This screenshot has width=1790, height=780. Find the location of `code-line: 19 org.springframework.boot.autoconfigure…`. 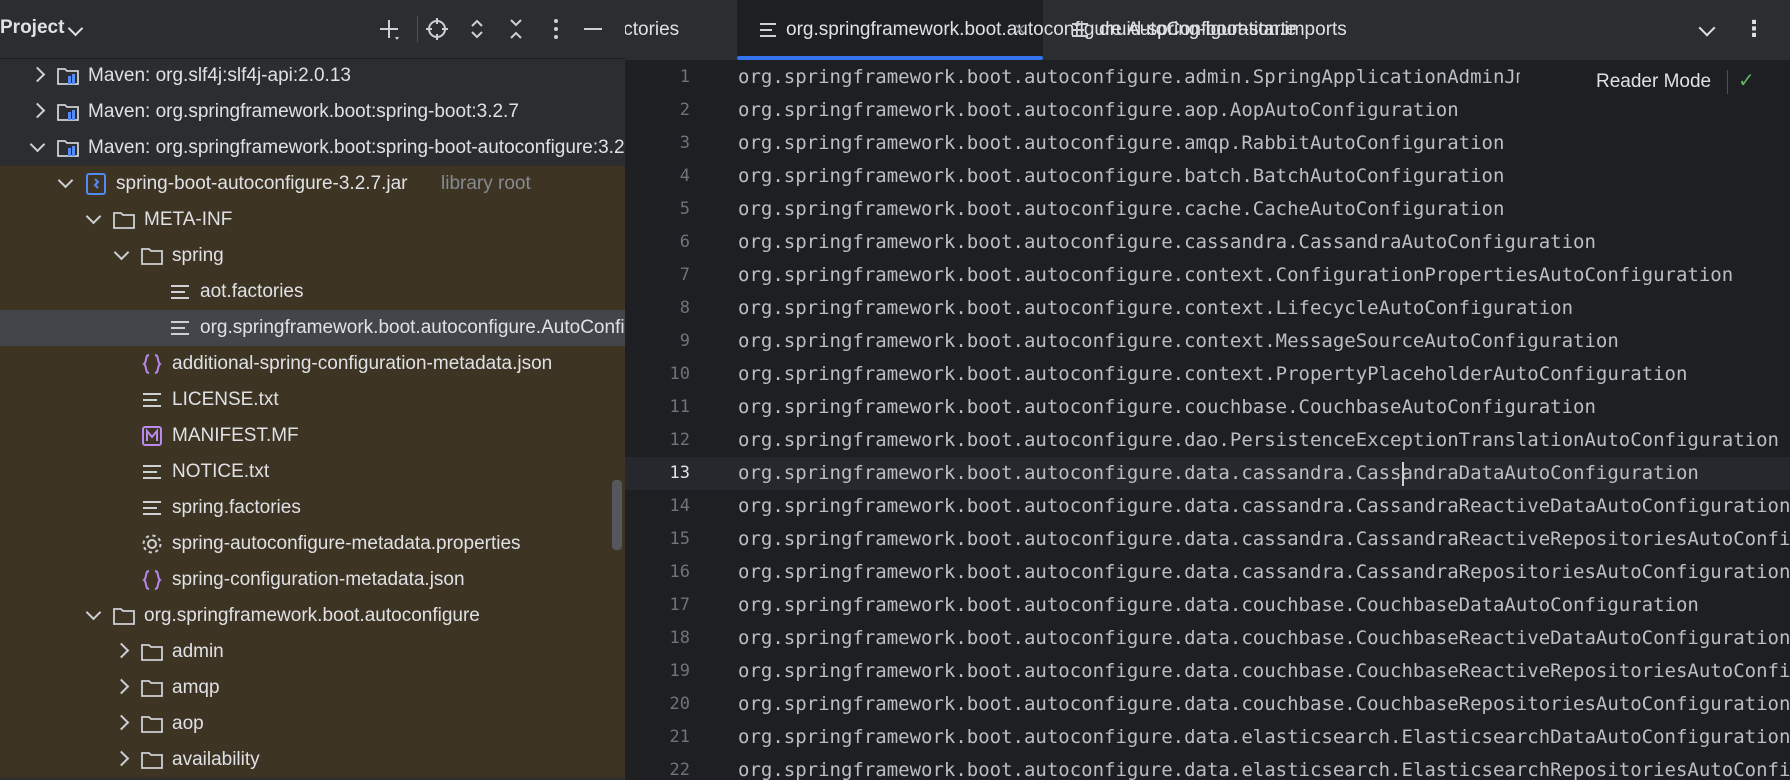

code-line: 19 org.springframework.boot.autoconfigure… is located at coordinates (1207, 671).